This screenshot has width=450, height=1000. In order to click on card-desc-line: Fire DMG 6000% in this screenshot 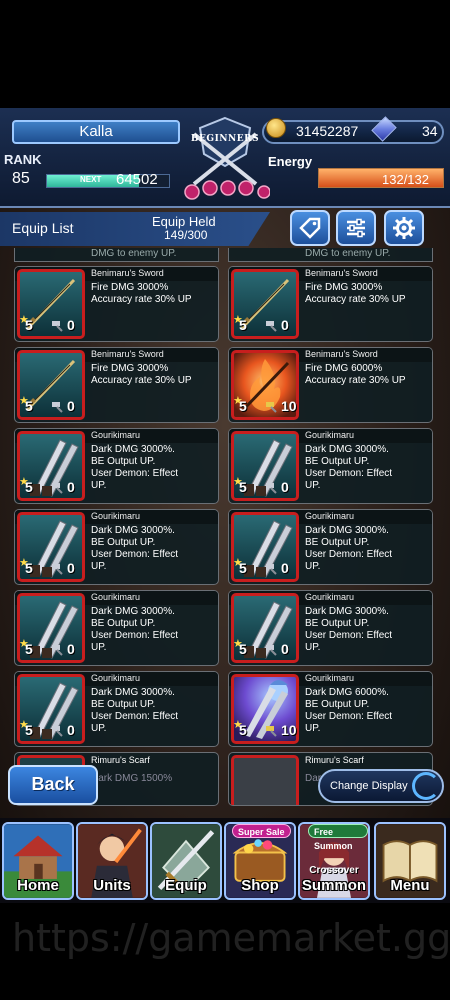, I will do `click(344, 368)`.